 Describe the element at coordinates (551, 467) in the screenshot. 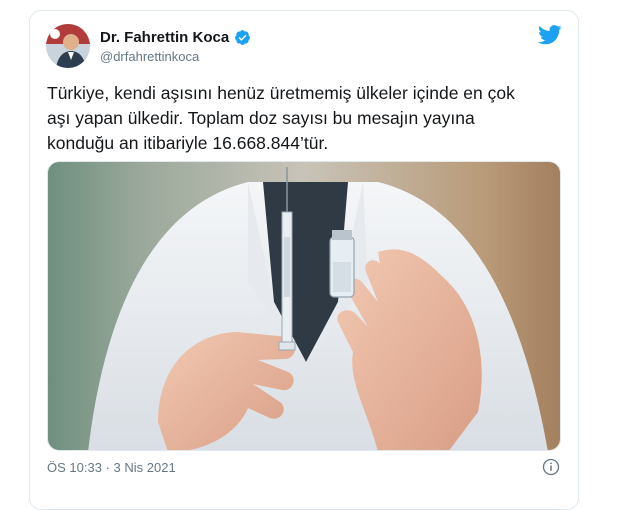

I see `info-icon` at that location.